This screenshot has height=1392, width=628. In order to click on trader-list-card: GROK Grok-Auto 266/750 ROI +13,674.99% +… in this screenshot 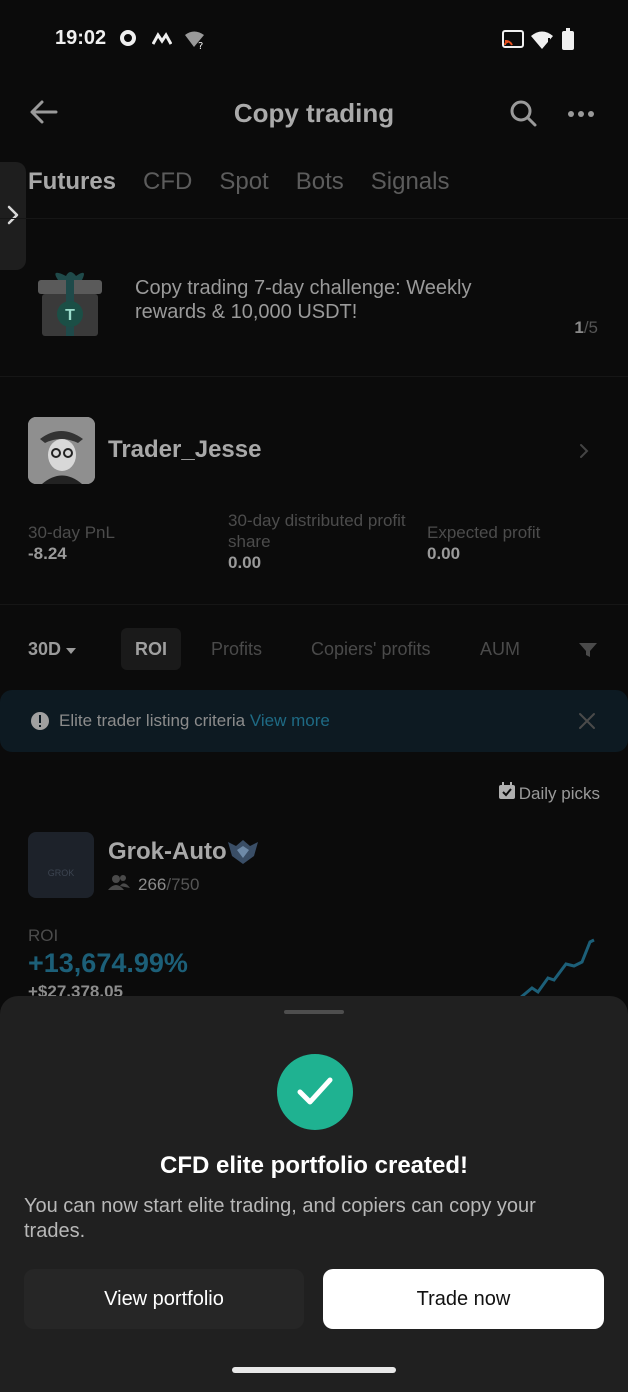, I will do `click(314, 920)`.